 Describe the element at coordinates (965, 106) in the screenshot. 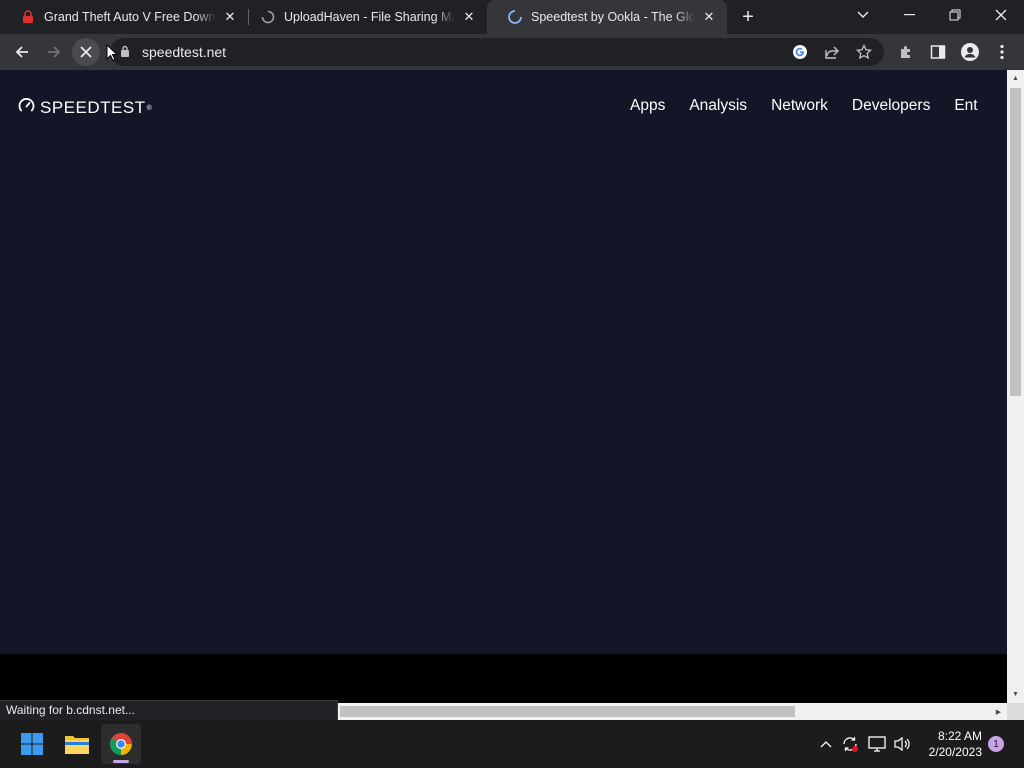

I see `nav-enterprise: Ent` at that location.